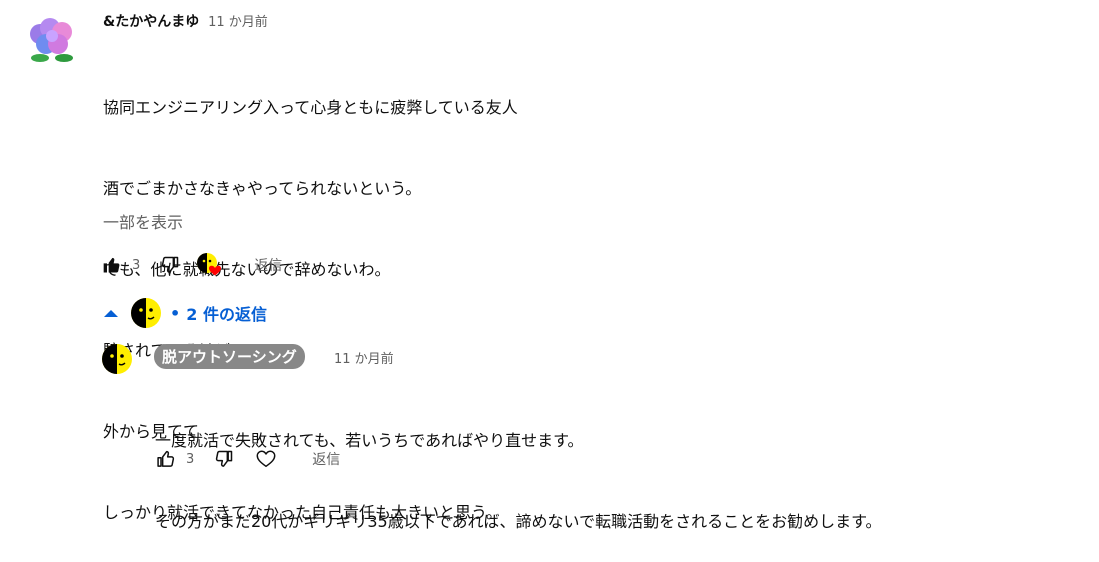  Describe the element at coordinates (190, 459) in the screenshot. I see `reply-like-count: 3` at that location.